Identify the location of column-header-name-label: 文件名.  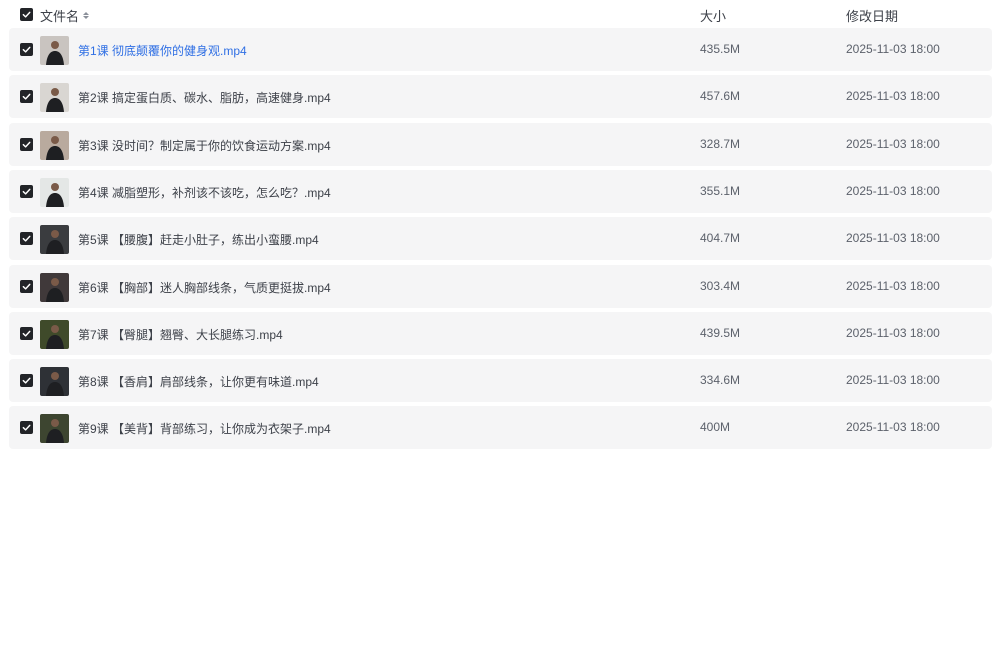
(60, 16).